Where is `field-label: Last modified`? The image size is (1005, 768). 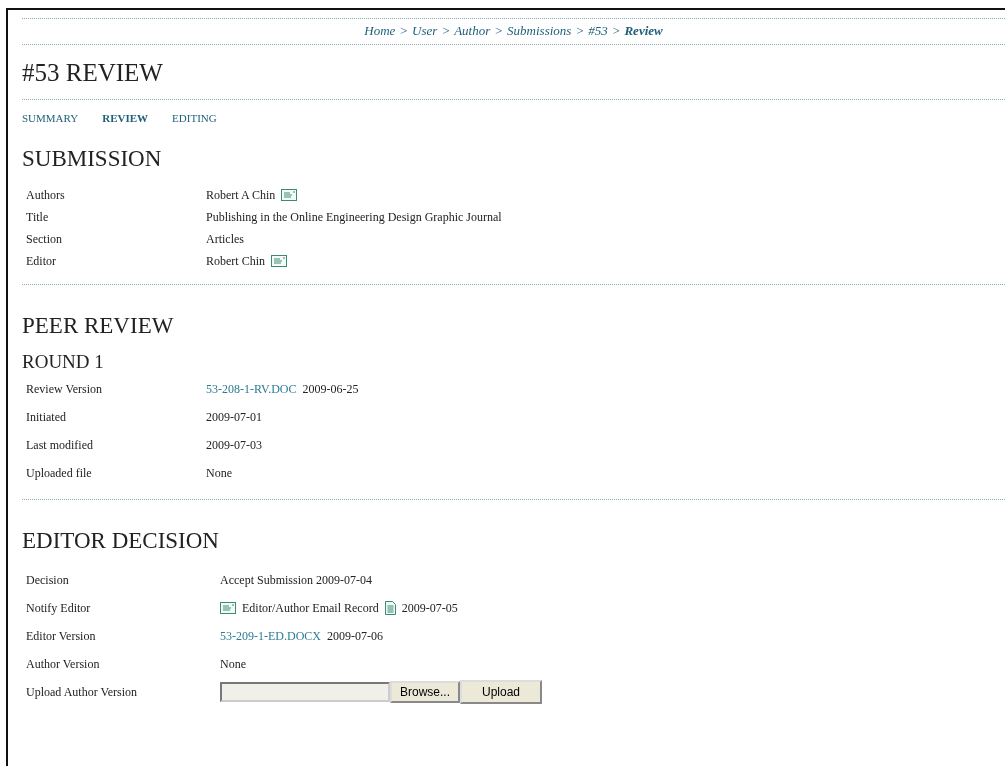 field-label: Last modified is located at coordinates (59, 445).